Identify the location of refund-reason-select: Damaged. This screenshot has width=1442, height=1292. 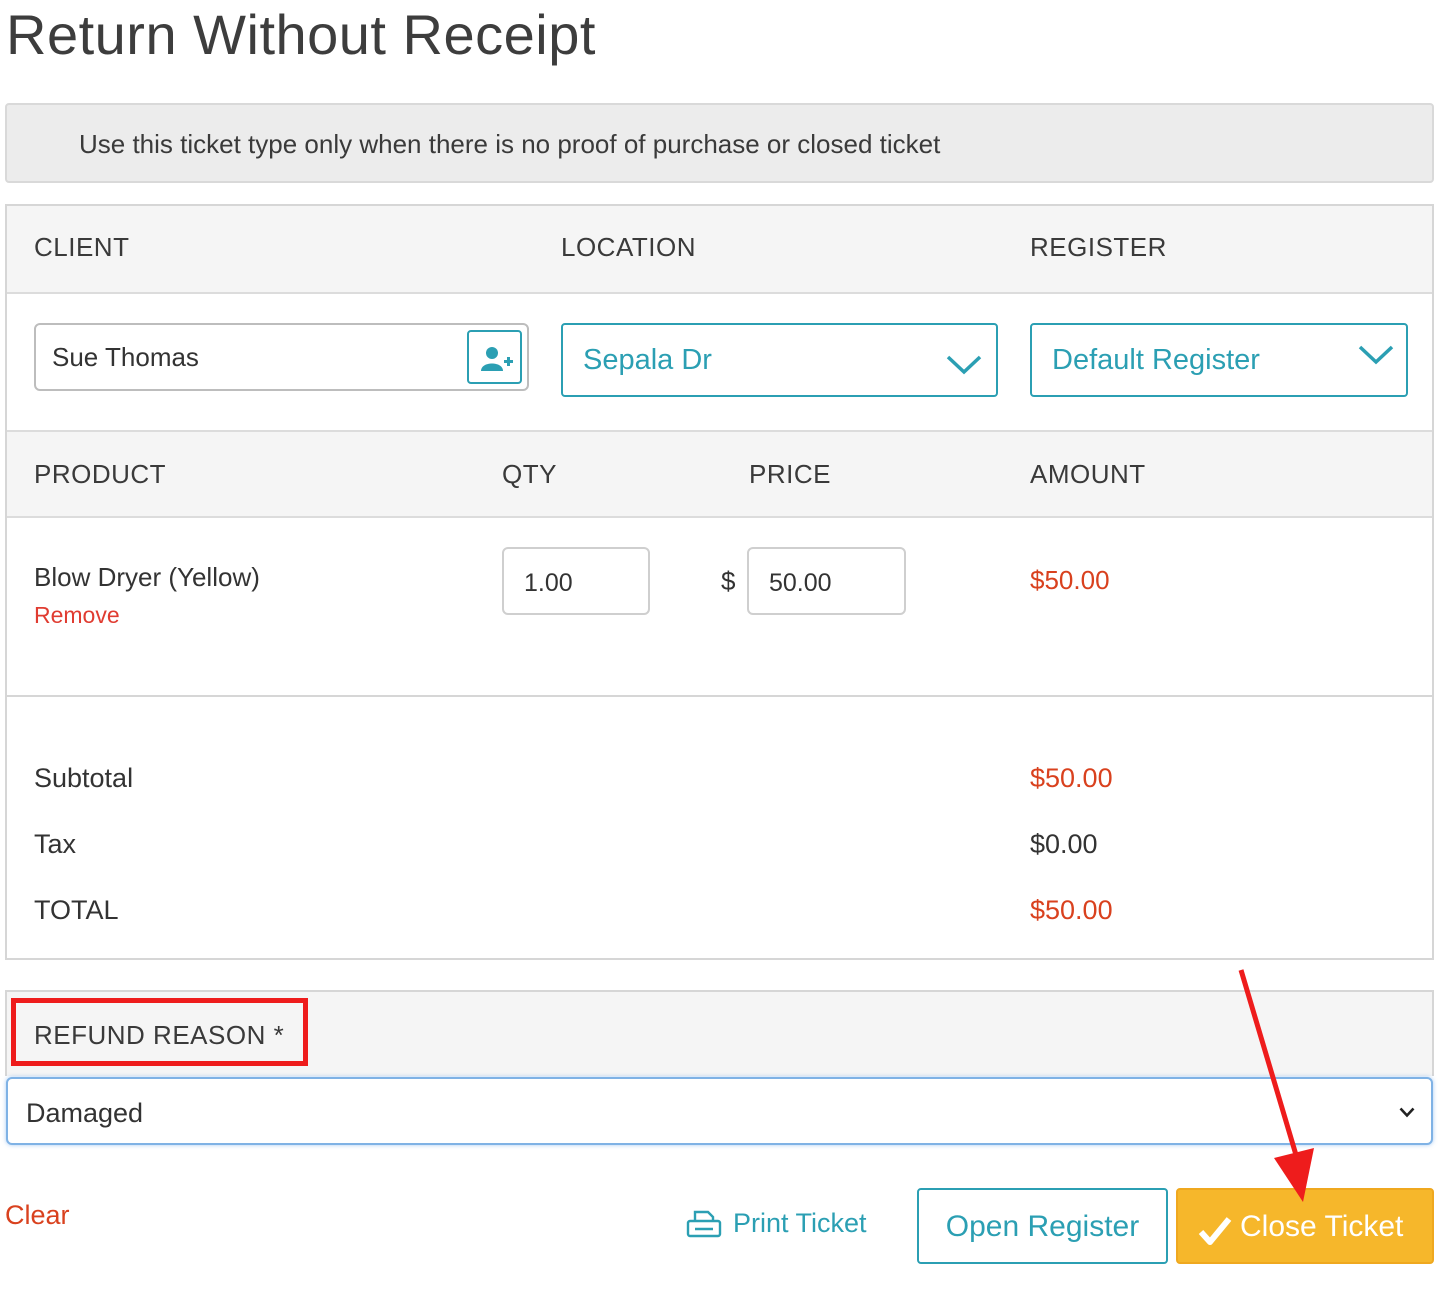
(719, 1111).